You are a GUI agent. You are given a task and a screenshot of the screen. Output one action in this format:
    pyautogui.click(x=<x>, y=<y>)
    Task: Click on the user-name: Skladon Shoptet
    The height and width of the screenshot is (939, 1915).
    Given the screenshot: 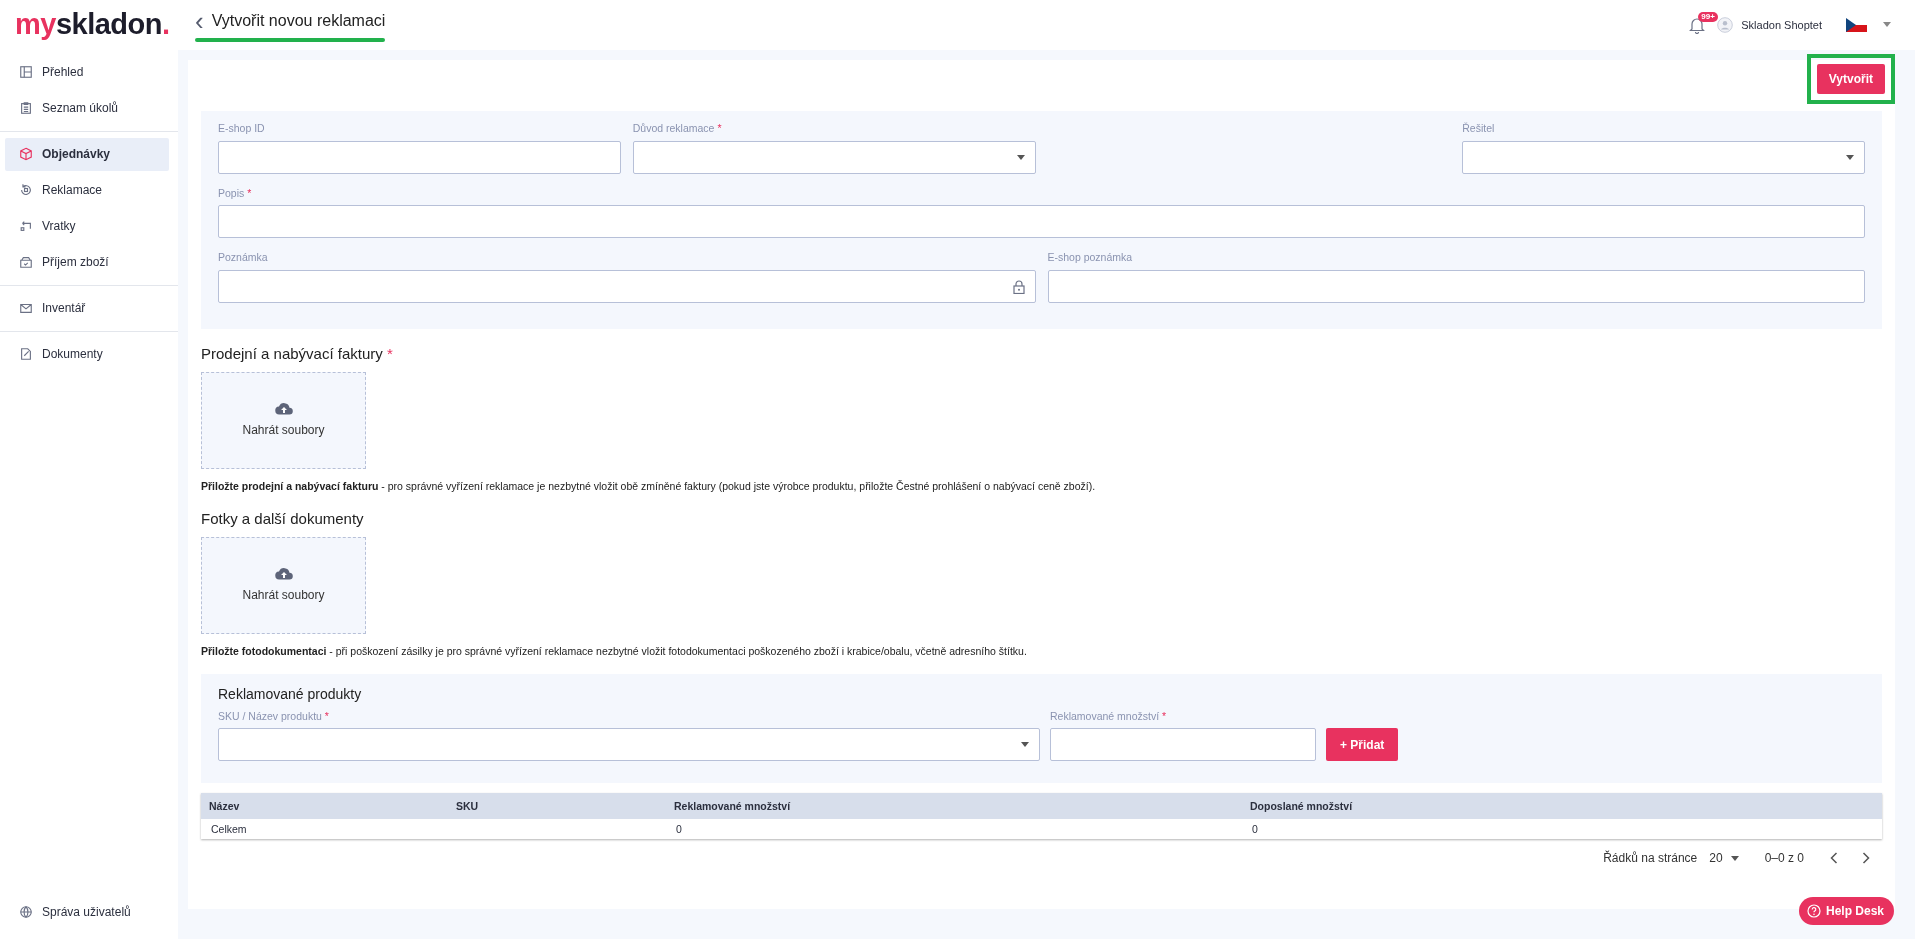 What is the action you would take?
    pyautogui.click(x=1781, y=25)
    